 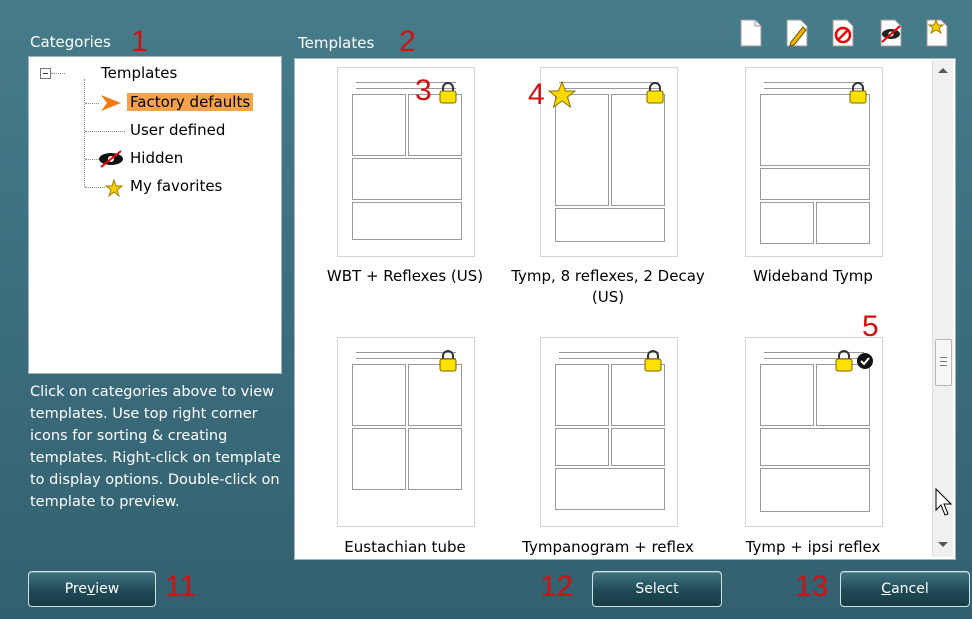 What do you see at coordinates (937, 33) in the screenshot?
I see `favorite-icon` at bounding box center [937, 33].